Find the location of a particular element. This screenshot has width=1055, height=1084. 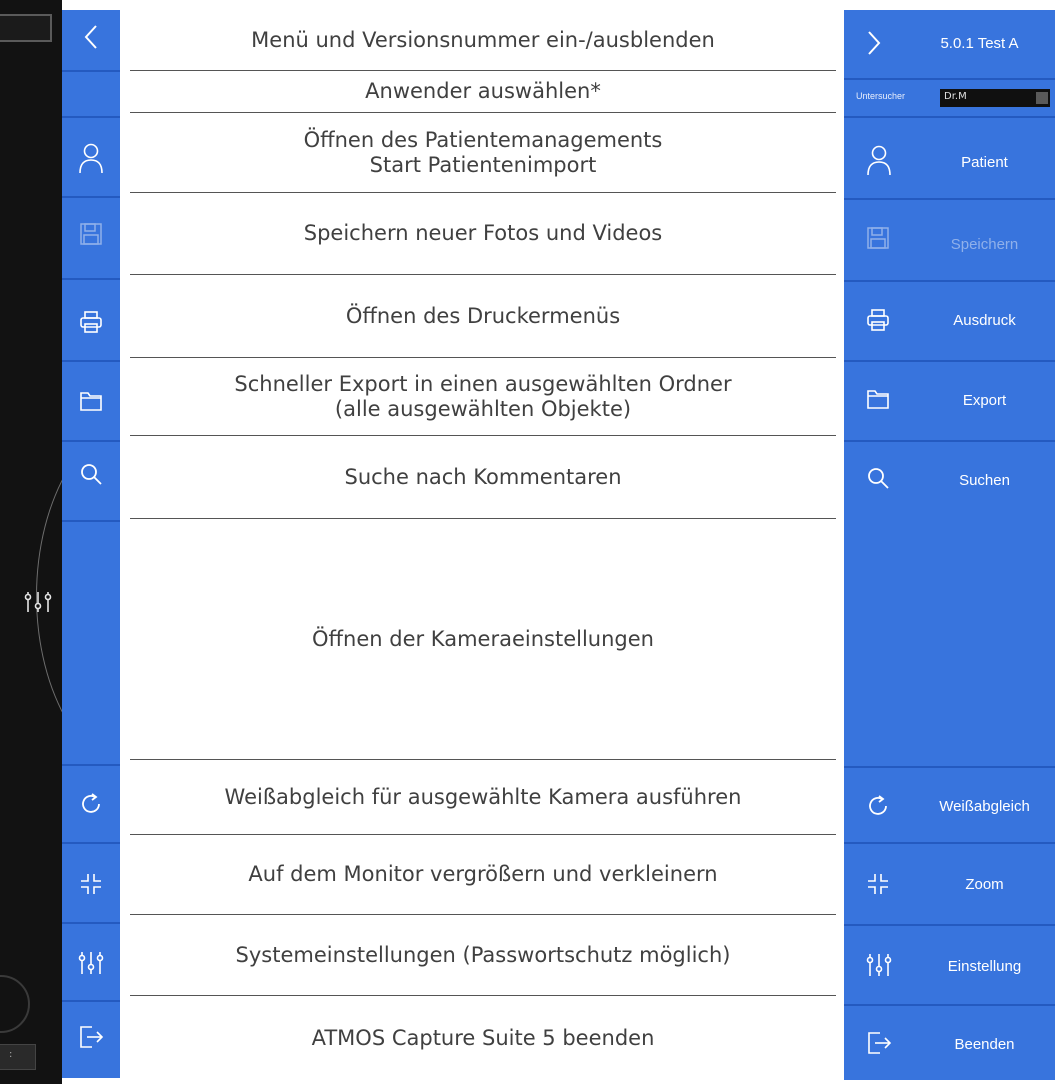

background-input-box is located at coordinates (26, 28).